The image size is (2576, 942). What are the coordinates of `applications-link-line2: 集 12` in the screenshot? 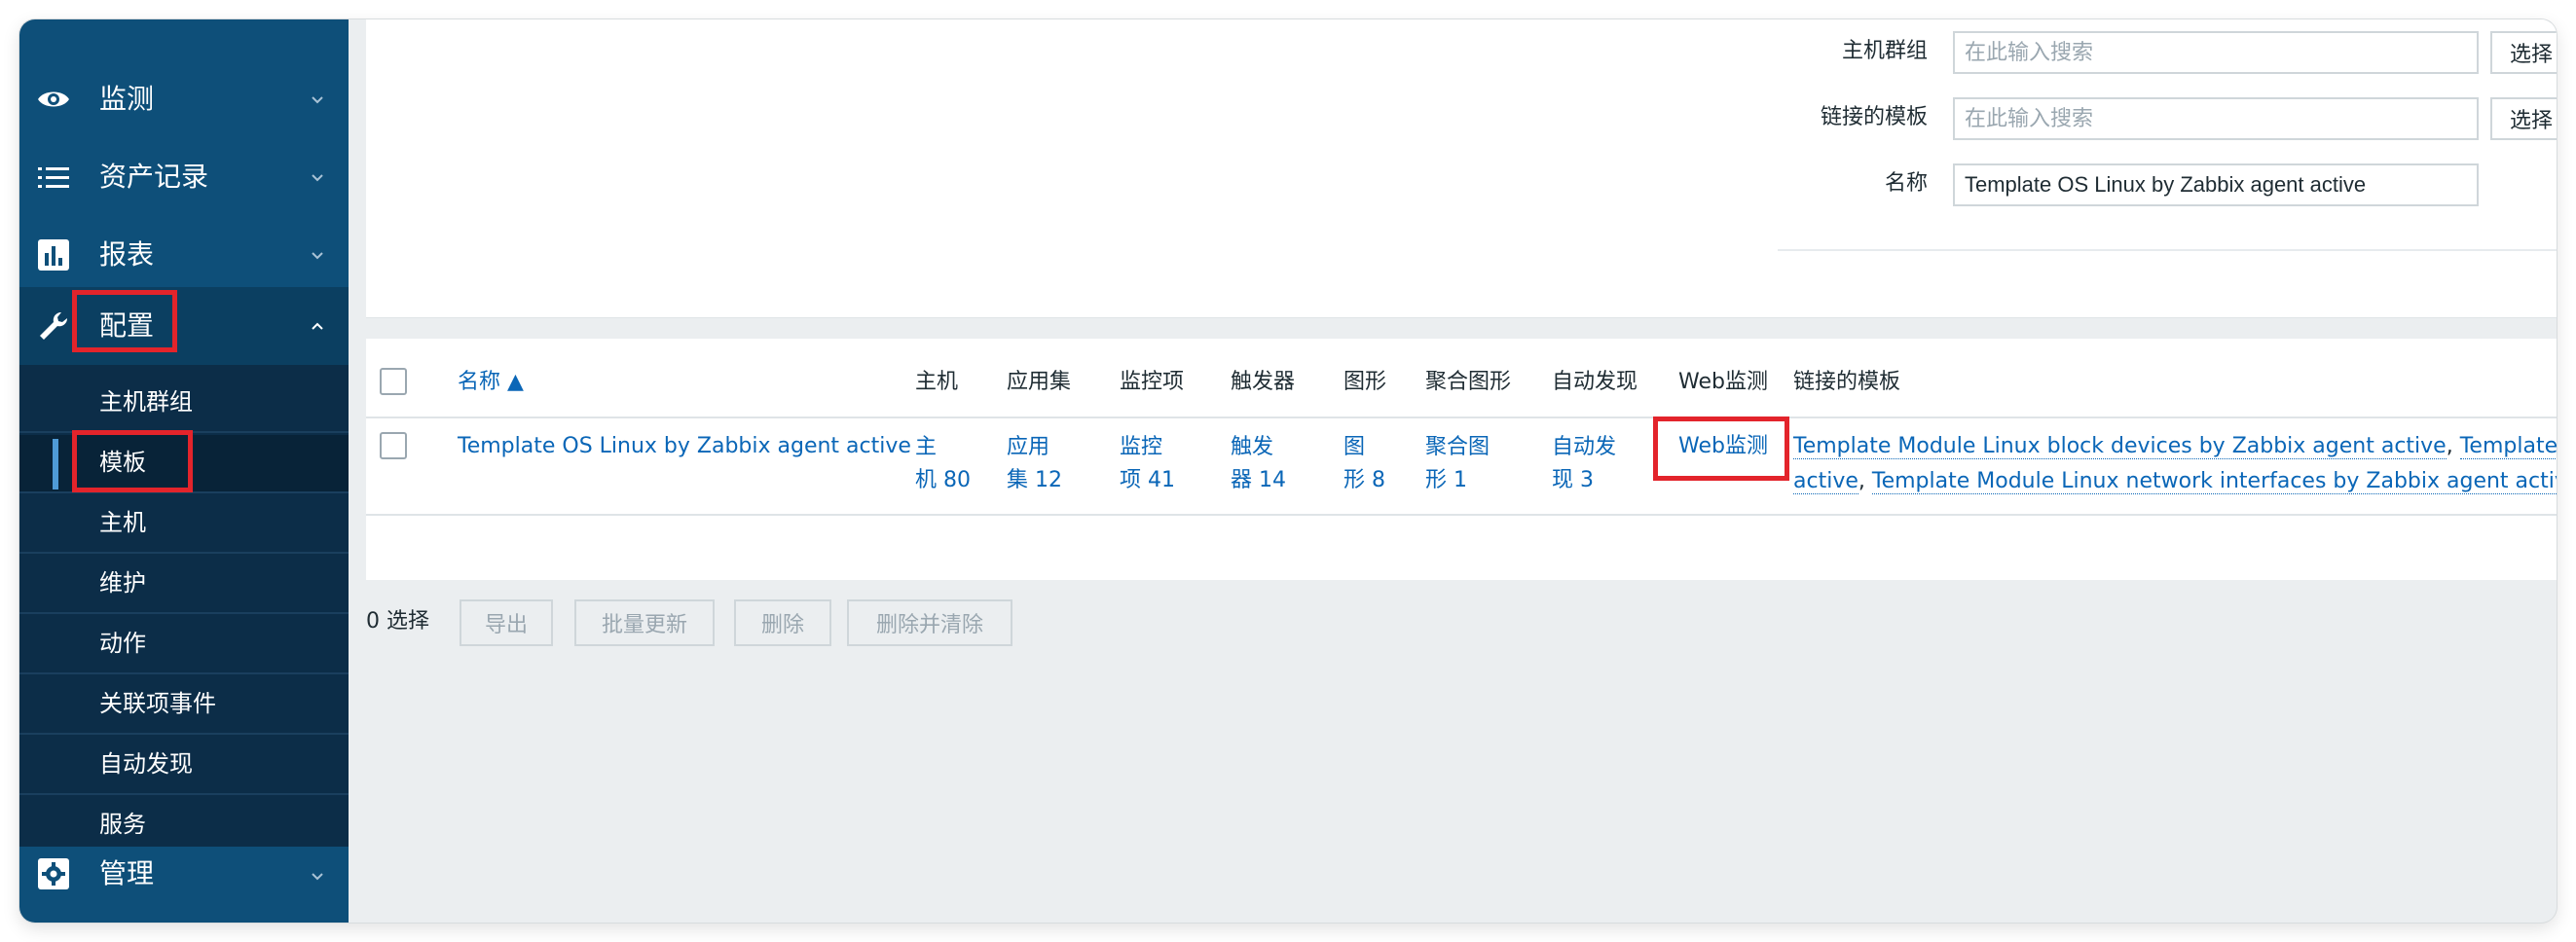 It's located at (1034, 480).